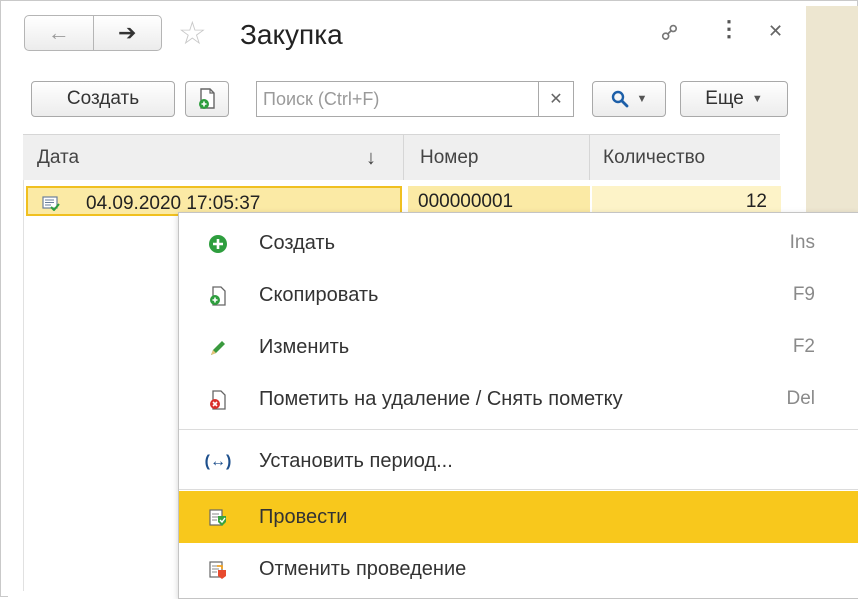  What do you see at coordinates (371, 158) in the screenshot?
I see `sort-down-icon: ↓` at bounding box center [371, 158].